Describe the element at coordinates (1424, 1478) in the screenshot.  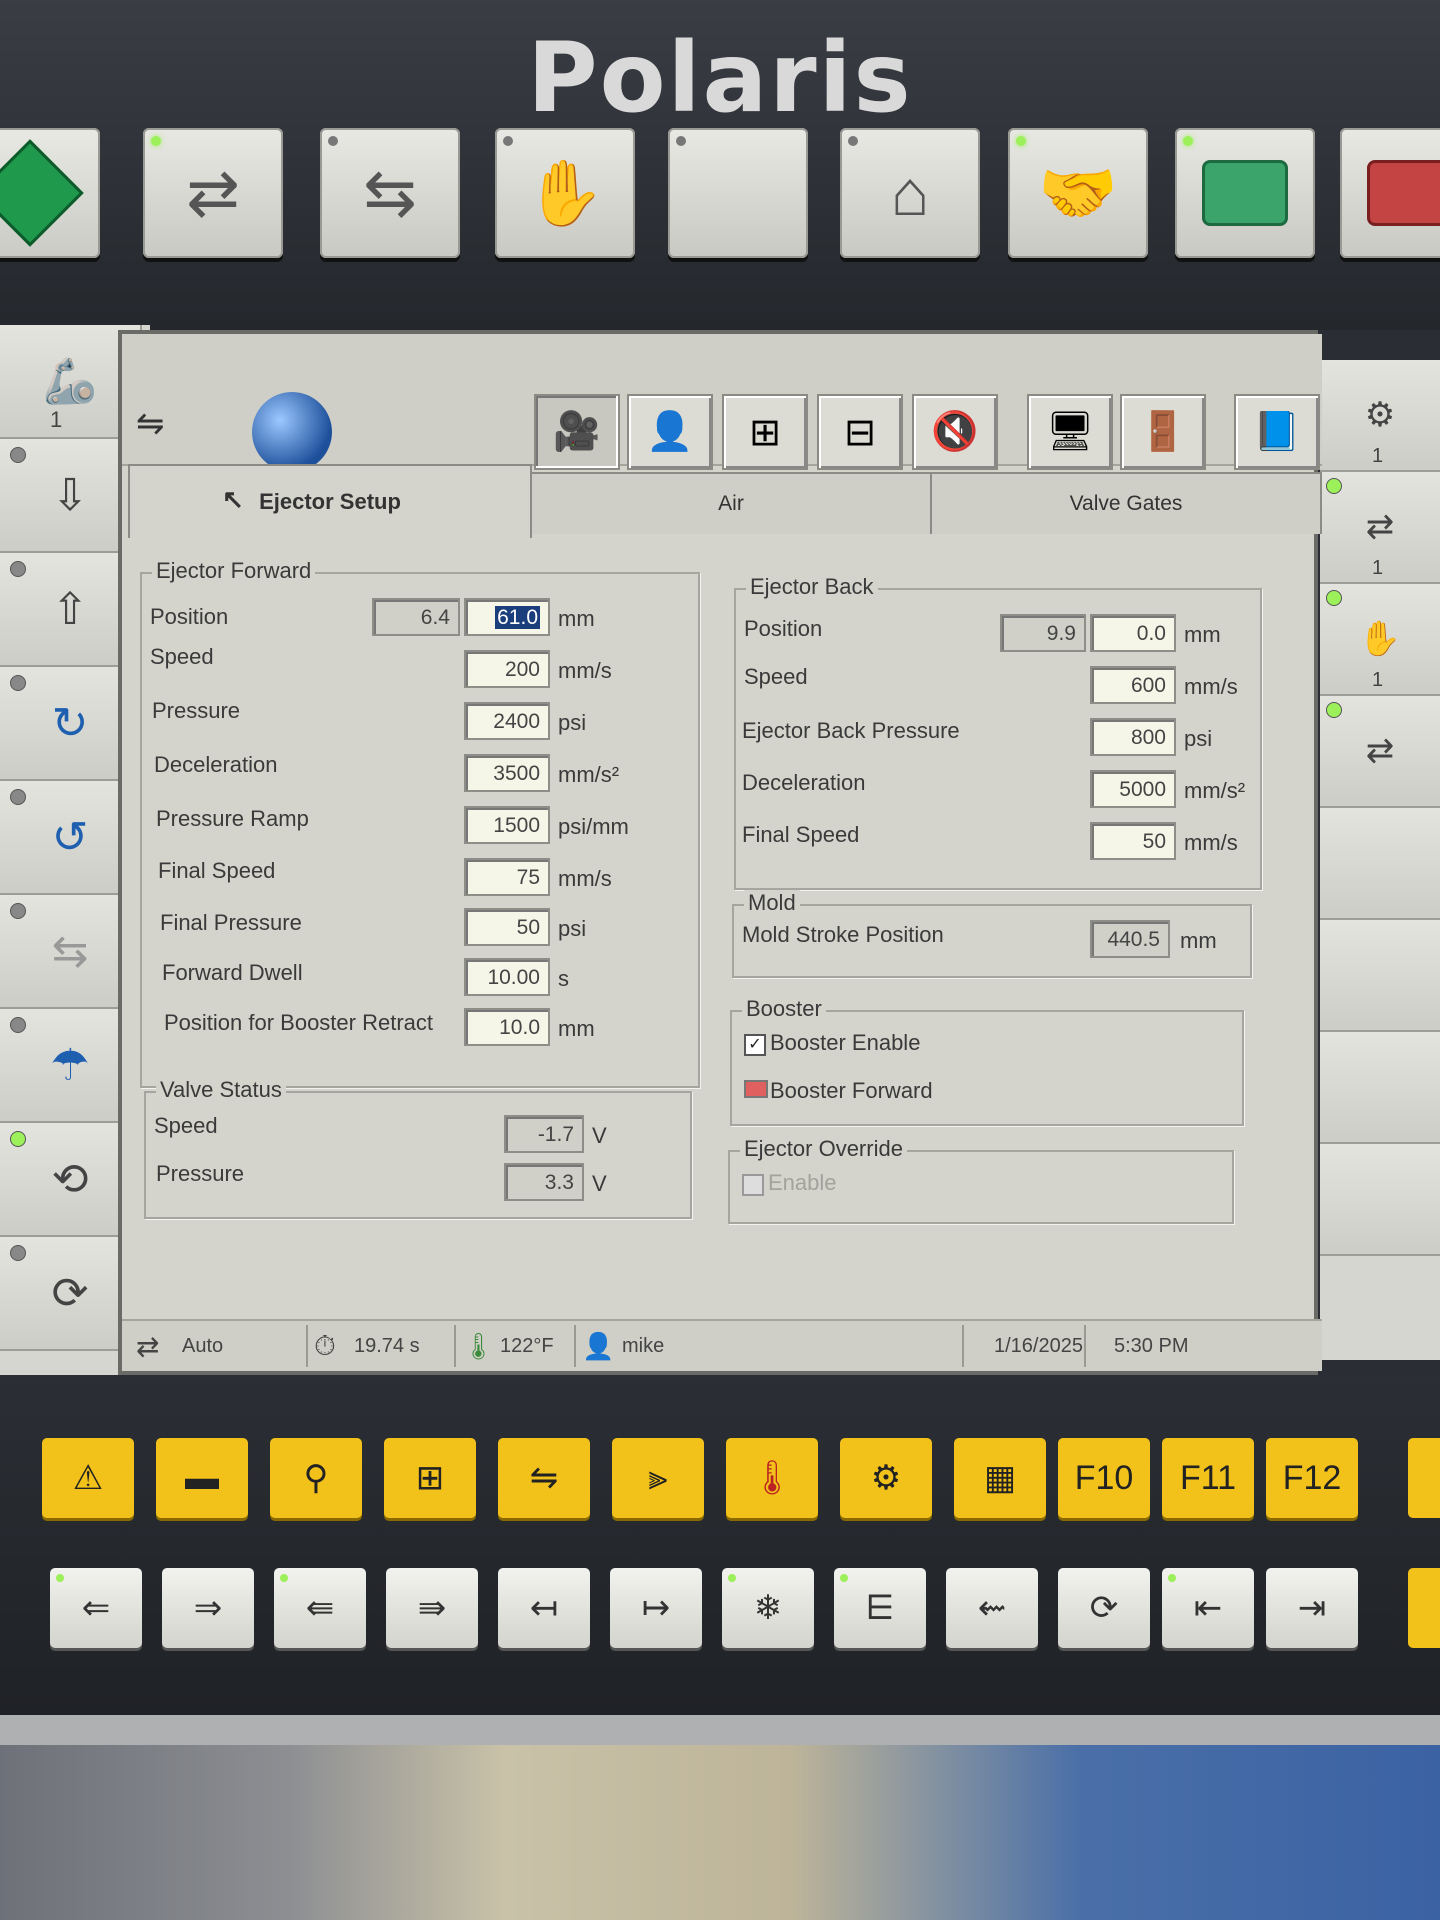
I see `yellow-edge-key` at that location.